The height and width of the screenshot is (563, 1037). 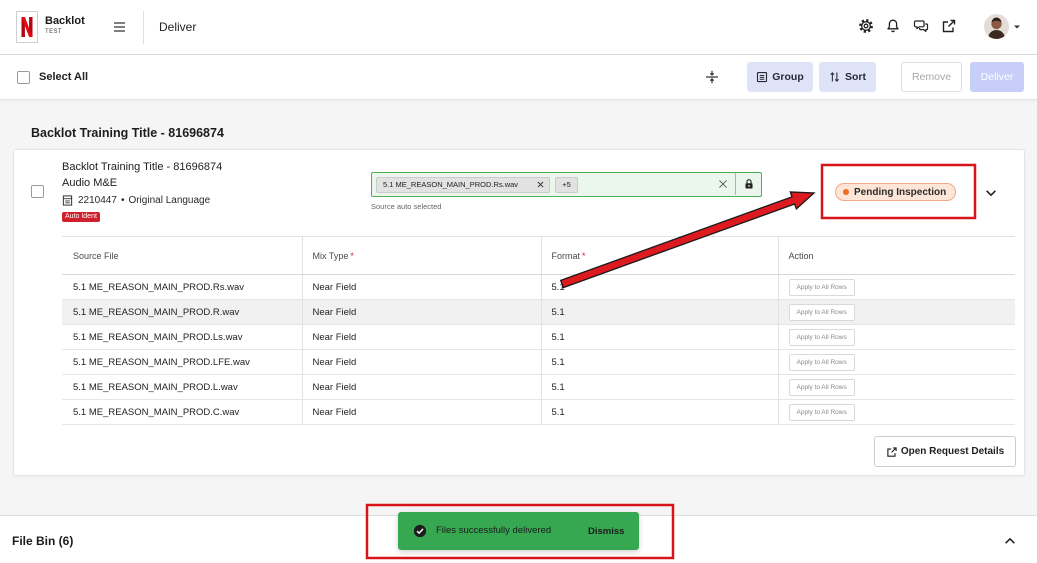 I want to click on column-header-format: Format *, so click(x=660, y=255).